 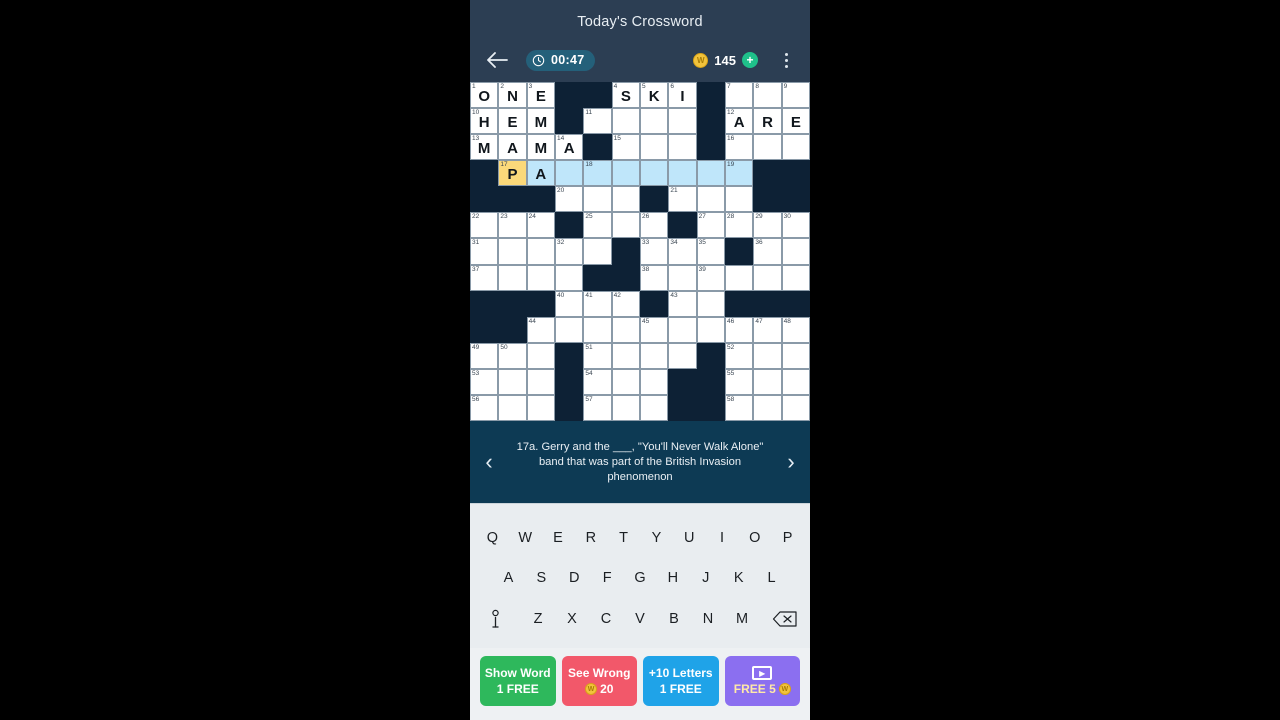 What do you see at coordinates (739, 381) in the screenshot?
I see `grid-cell: 55` at bounding box center [739, 381].